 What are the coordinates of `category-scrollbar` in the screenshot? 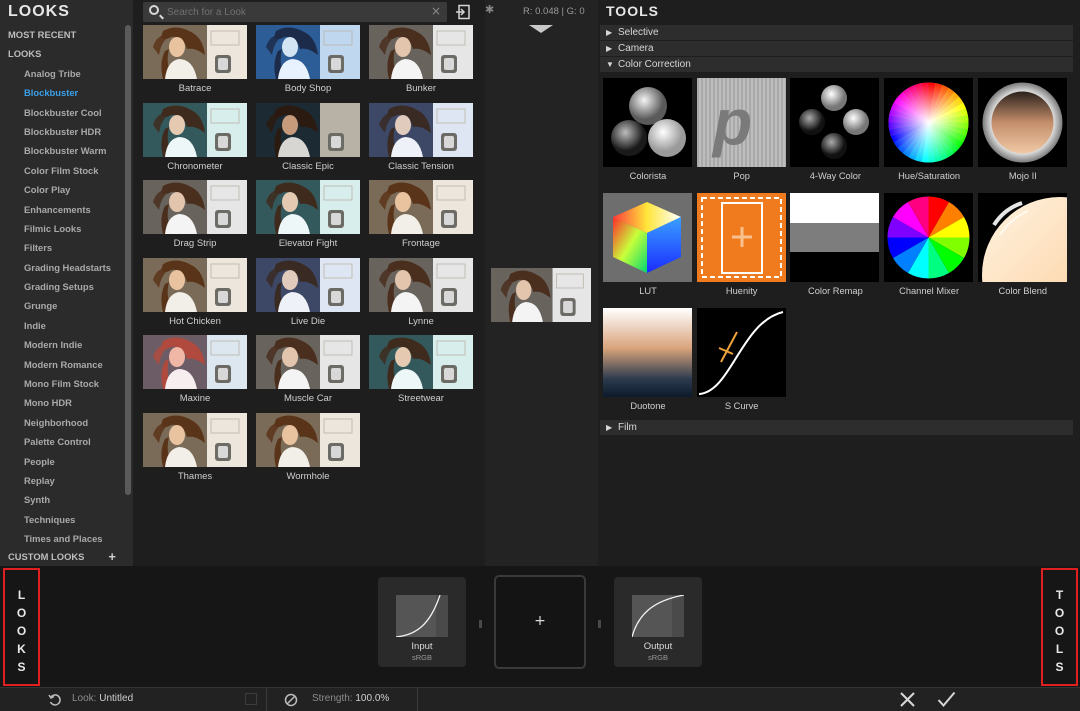 It's located at (128, 260).